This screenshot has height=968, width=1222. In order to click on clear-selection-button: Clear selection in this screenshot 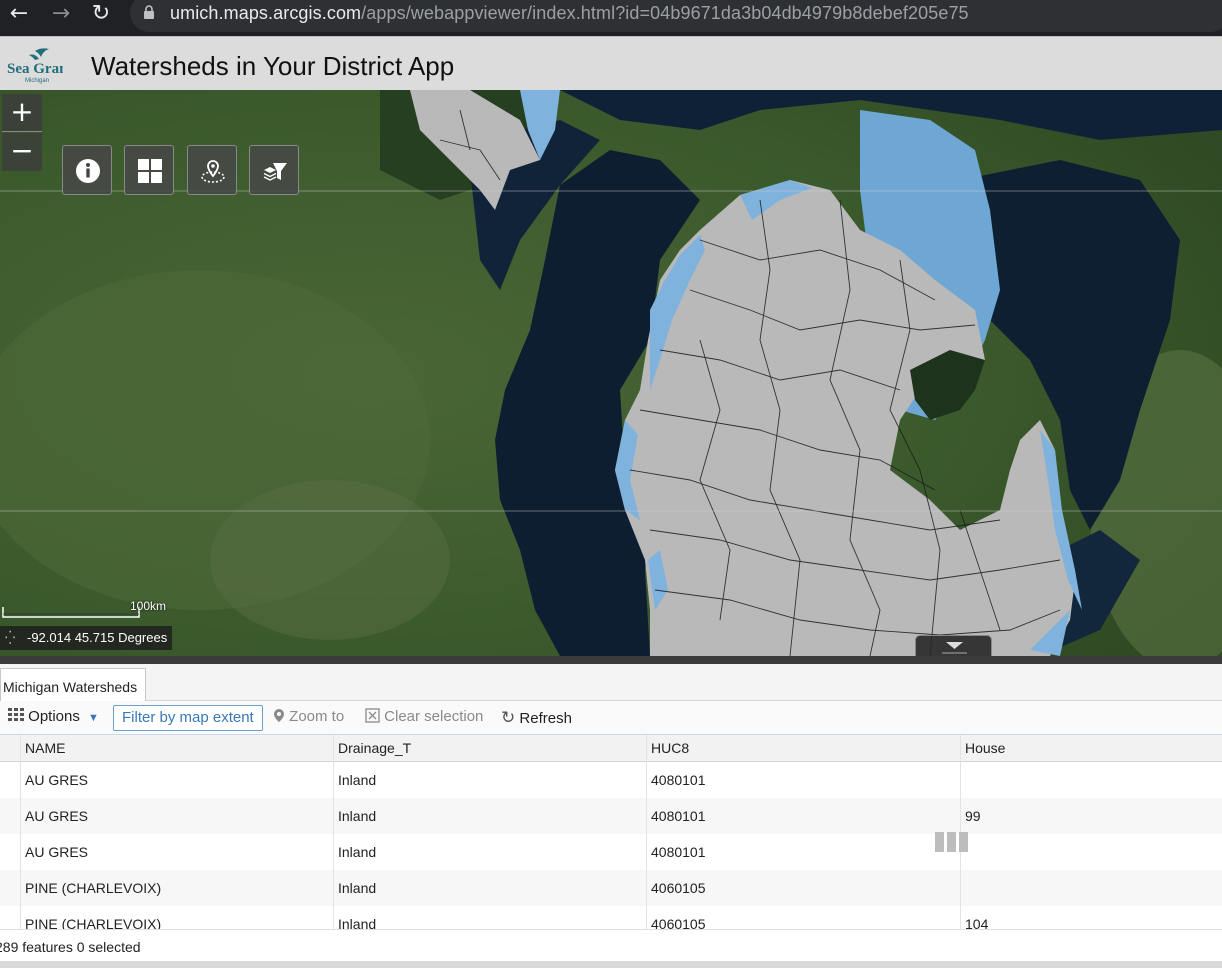, I will do `click(424, 716)`.